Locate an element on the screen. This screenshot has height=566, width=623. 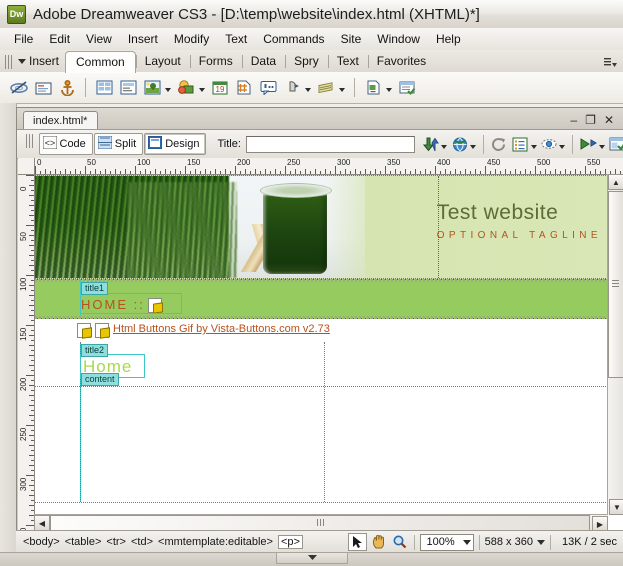
minimize-icon: – is located at coordinates (573, 120).